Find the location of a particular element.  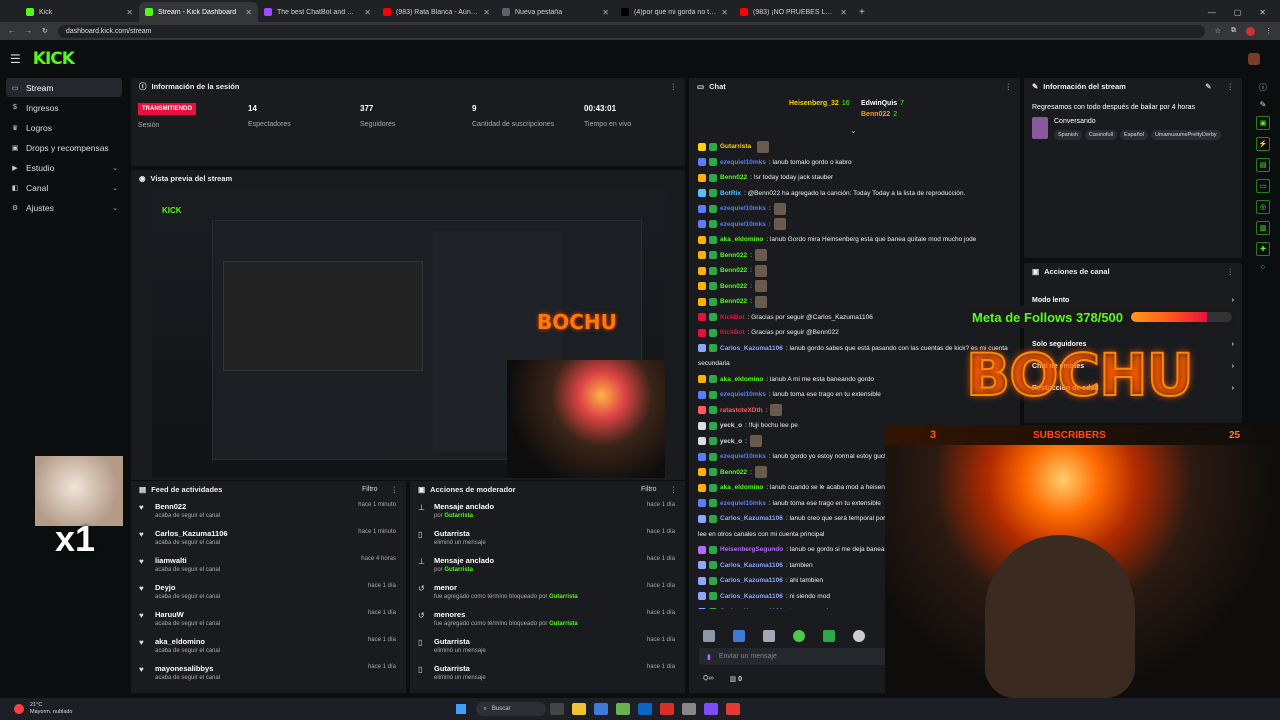

extensions-icon: ⧉ is located at coordinates (1233, 31).